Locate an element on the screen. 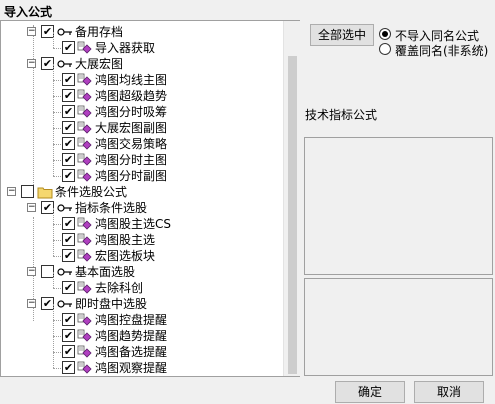  description-box is located at coordinates (398, 206).